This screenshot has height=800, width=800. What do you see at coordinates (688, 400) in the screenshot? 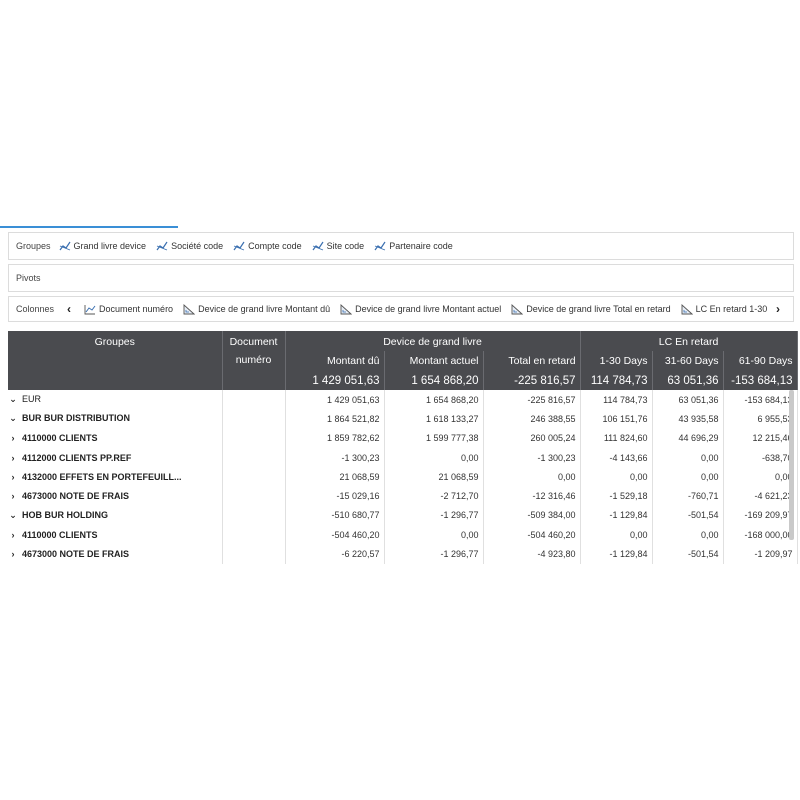
I see `cell: 63 051,36` at bounding box center [688, 400].